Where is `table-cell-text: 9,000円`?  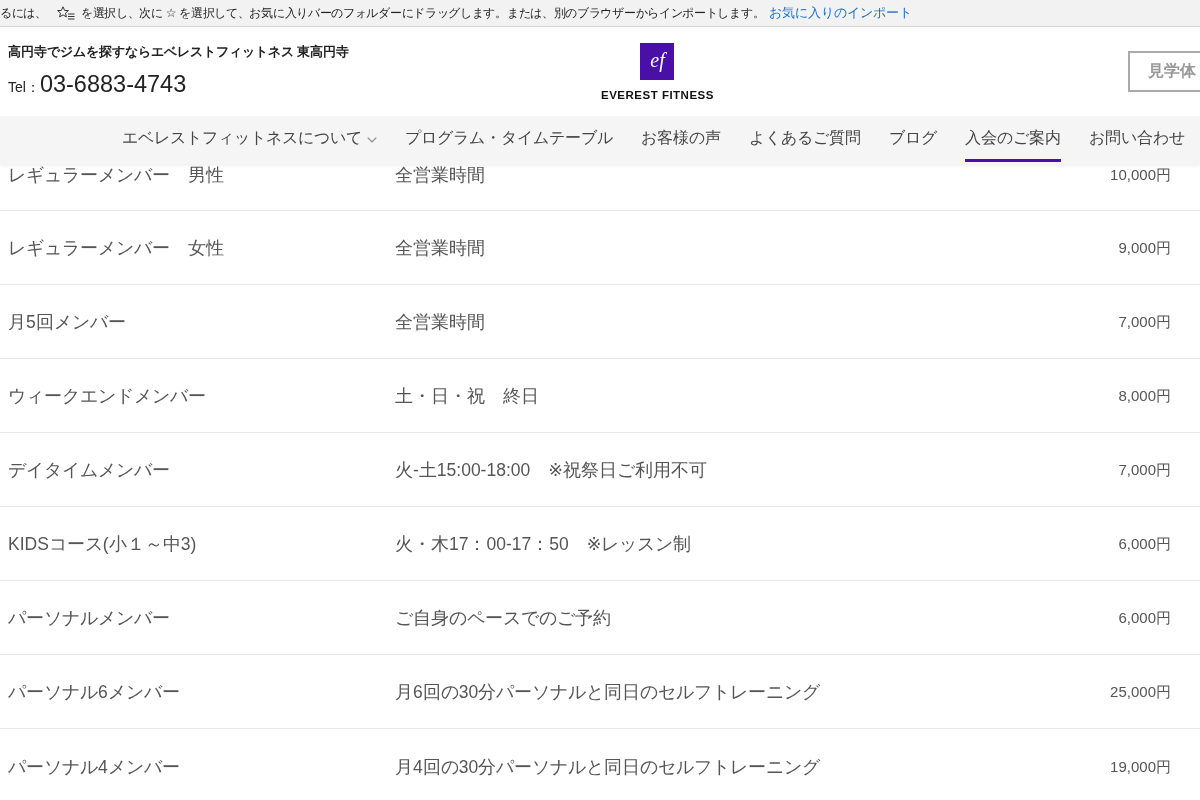
table-cell-text: 9,000円 is located at coordinates (1144, 247).